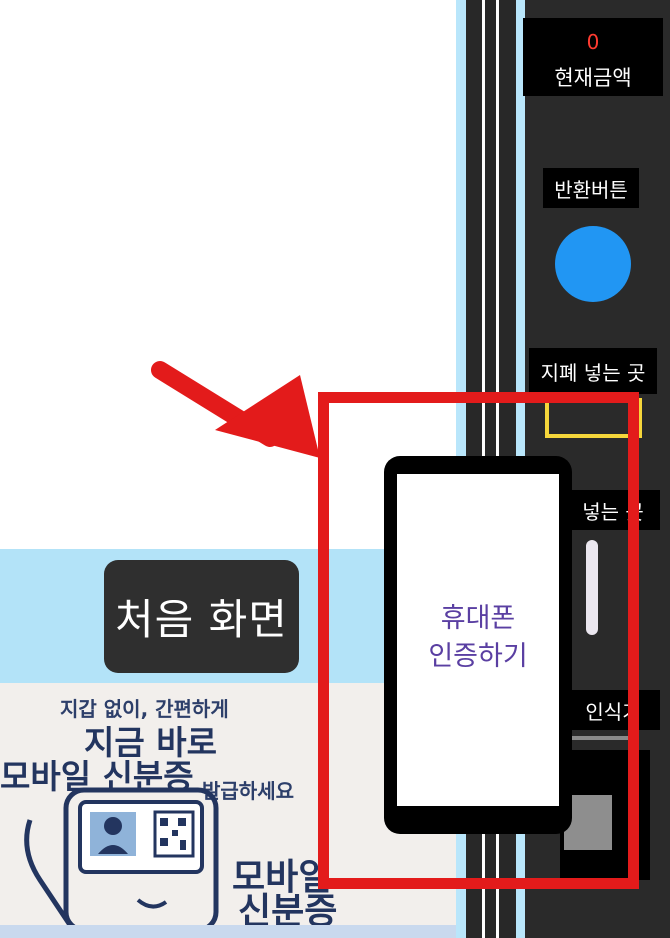 Image resolution: width=670 pixels, height=938 pixels. What do you see at coordinates (235, 409) in the screenshot?
I see `pointer-arrow-icon` at bounding box center [235, 409].